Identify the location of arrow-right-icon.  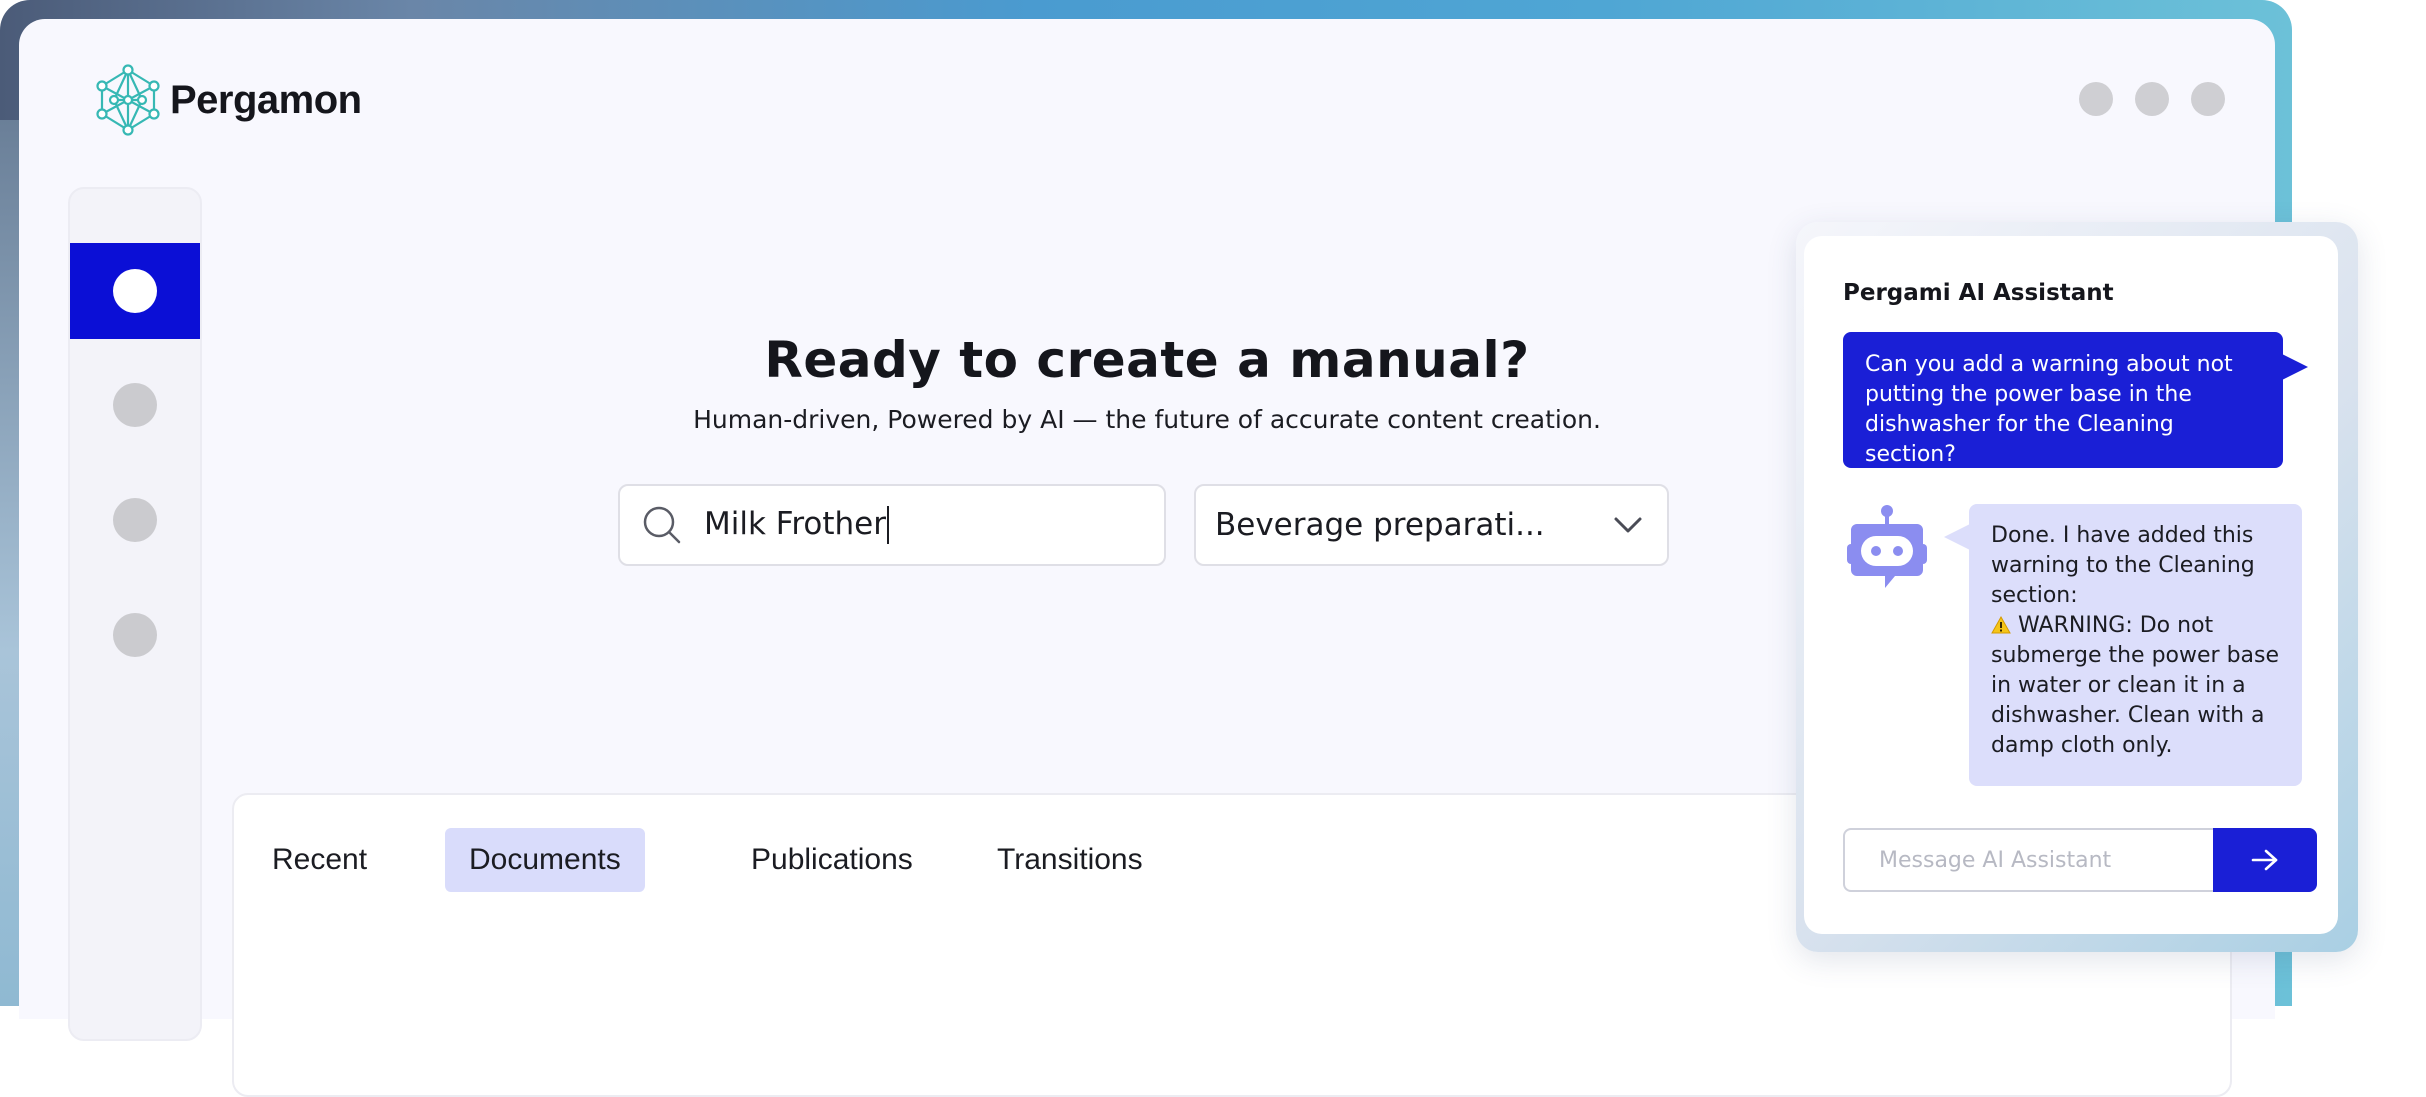
(2264, 860).